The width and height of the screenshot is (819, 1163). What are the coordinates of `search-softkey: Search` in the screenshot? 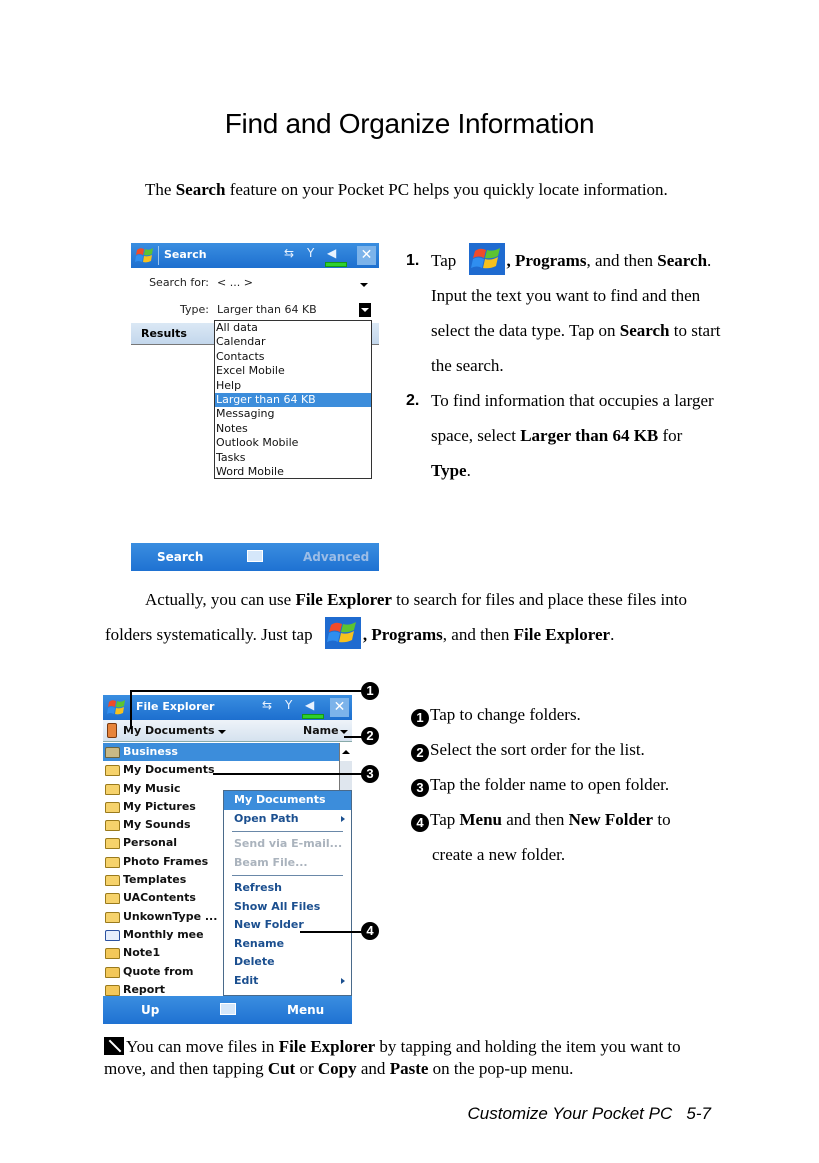 It's located at (180, 557).